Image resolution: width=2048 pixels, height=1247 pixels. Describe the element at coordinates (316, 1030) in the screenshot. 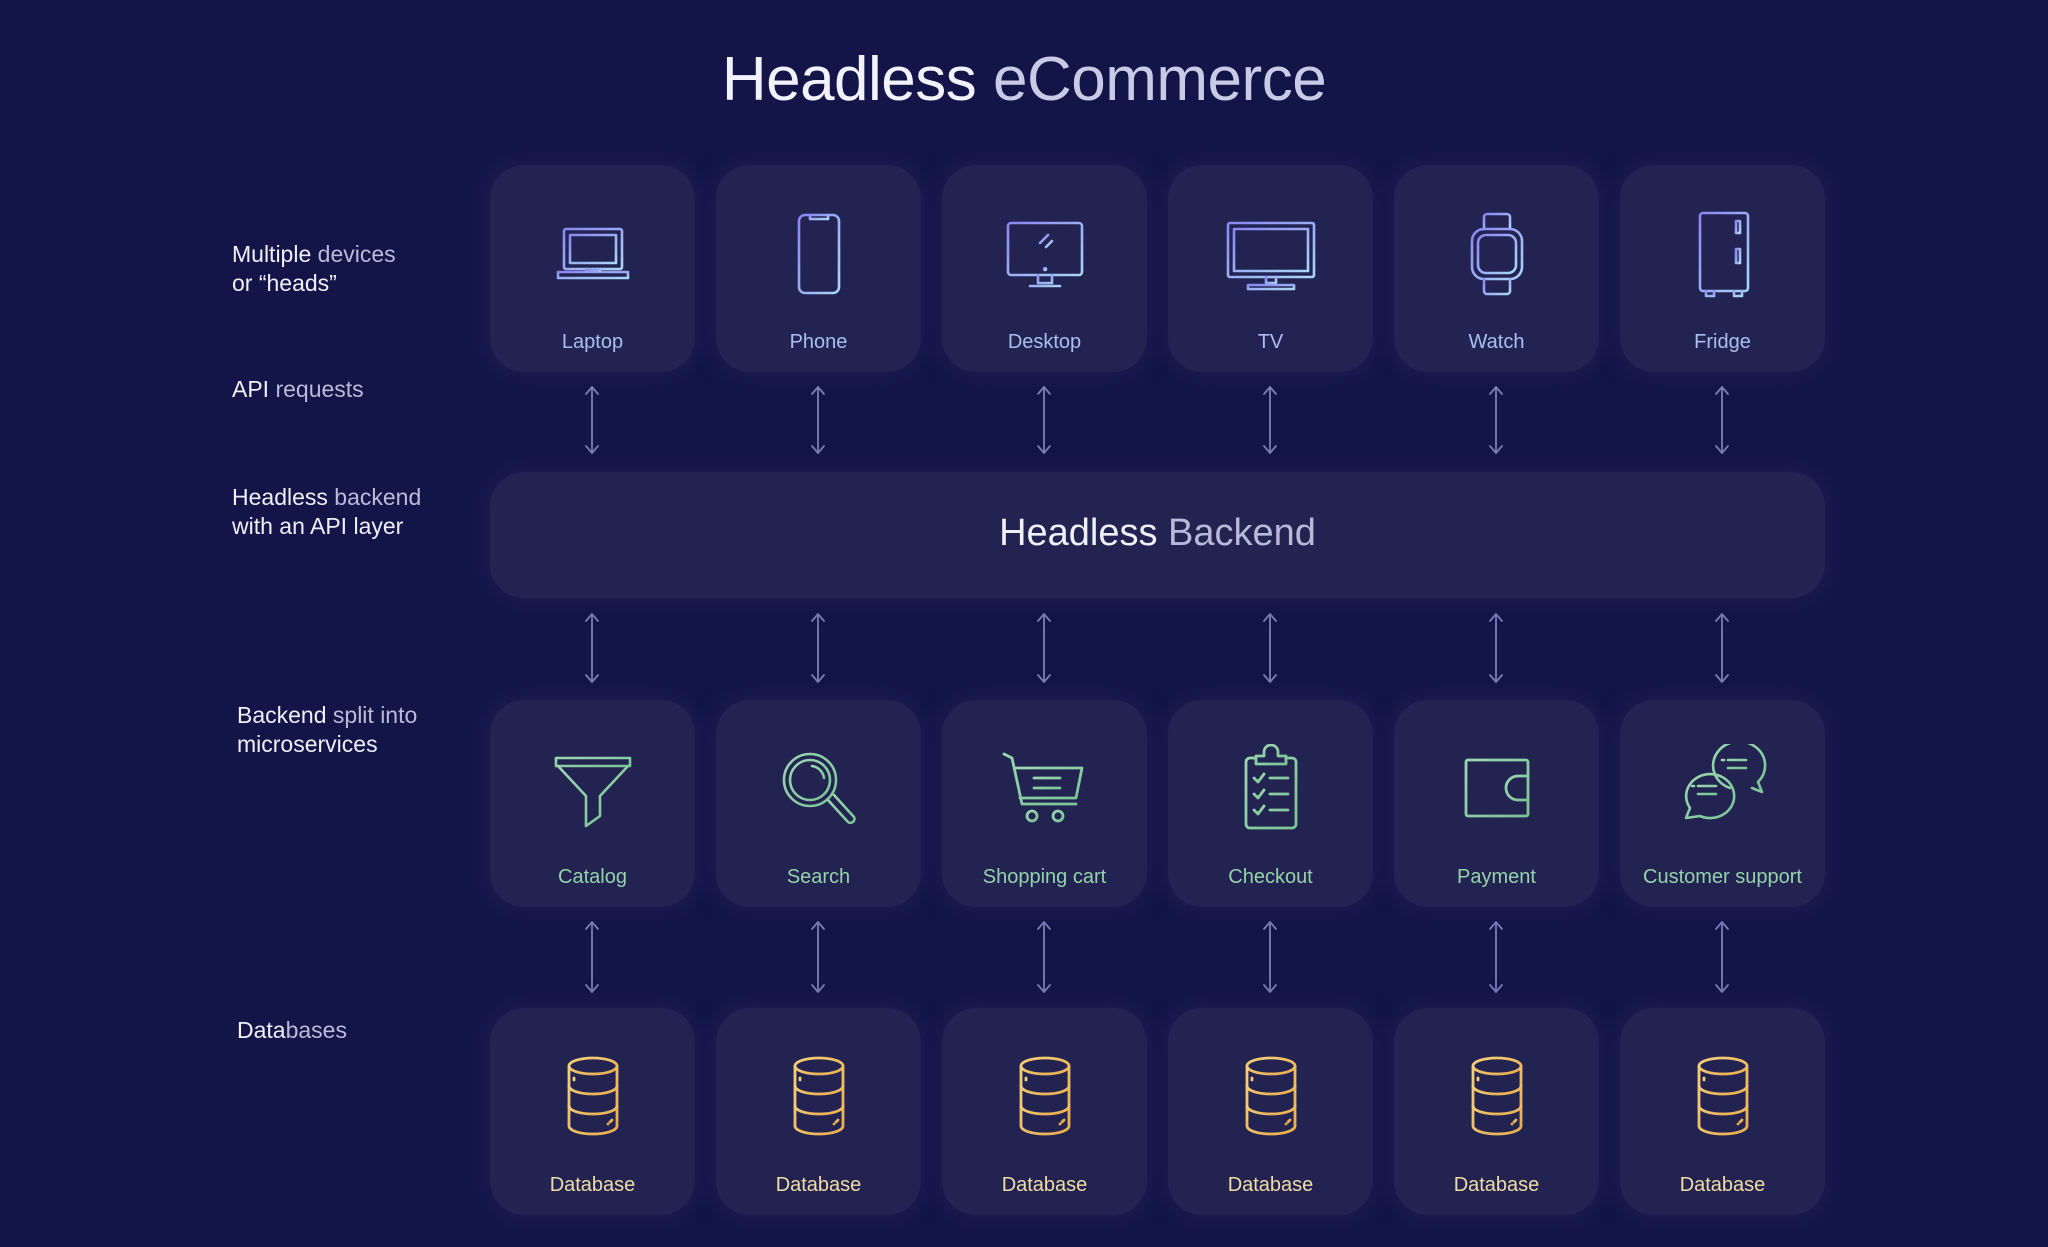

I see `row-label-databases-dim: bases` at that location.